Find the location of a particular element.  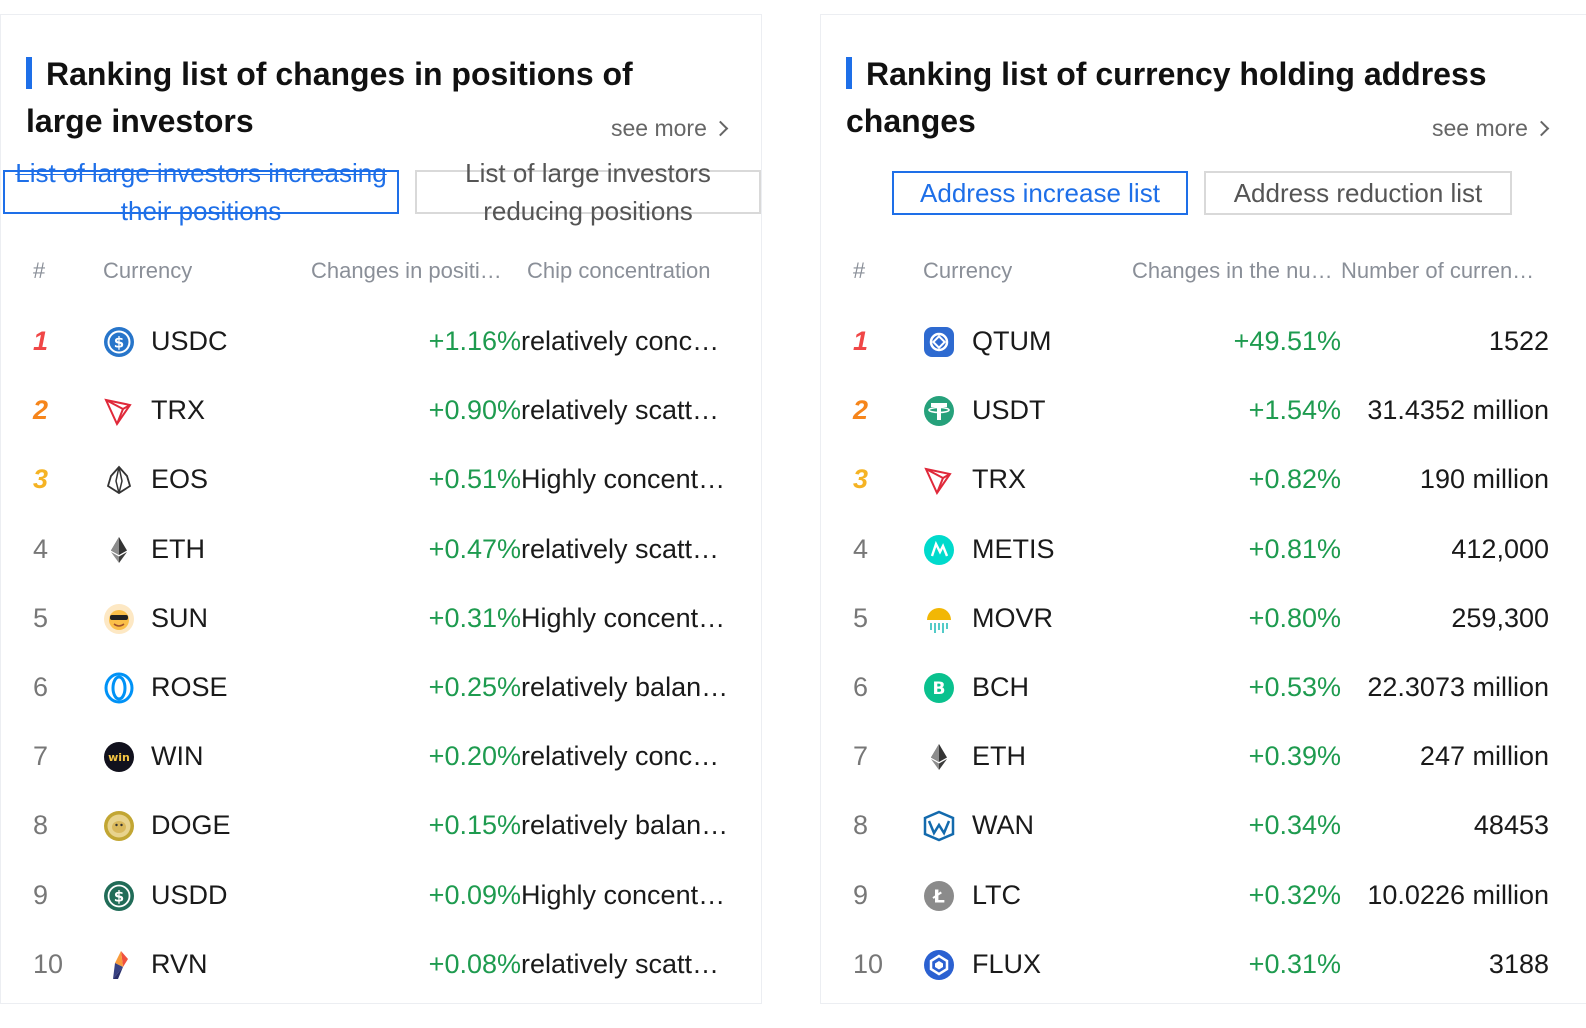

coin-name: SUN is located at coordinates (179, 618).